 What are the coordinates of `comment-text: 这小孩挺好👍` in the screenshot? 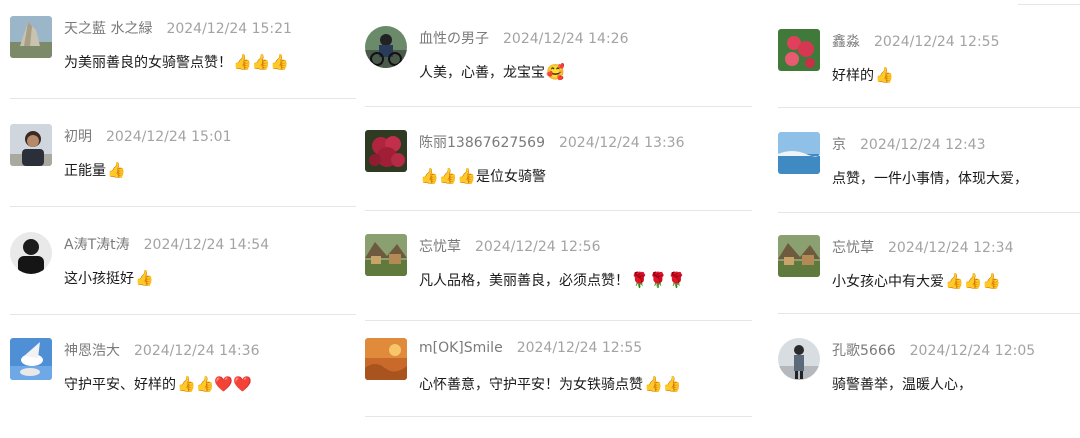 It's located at (109, 278).